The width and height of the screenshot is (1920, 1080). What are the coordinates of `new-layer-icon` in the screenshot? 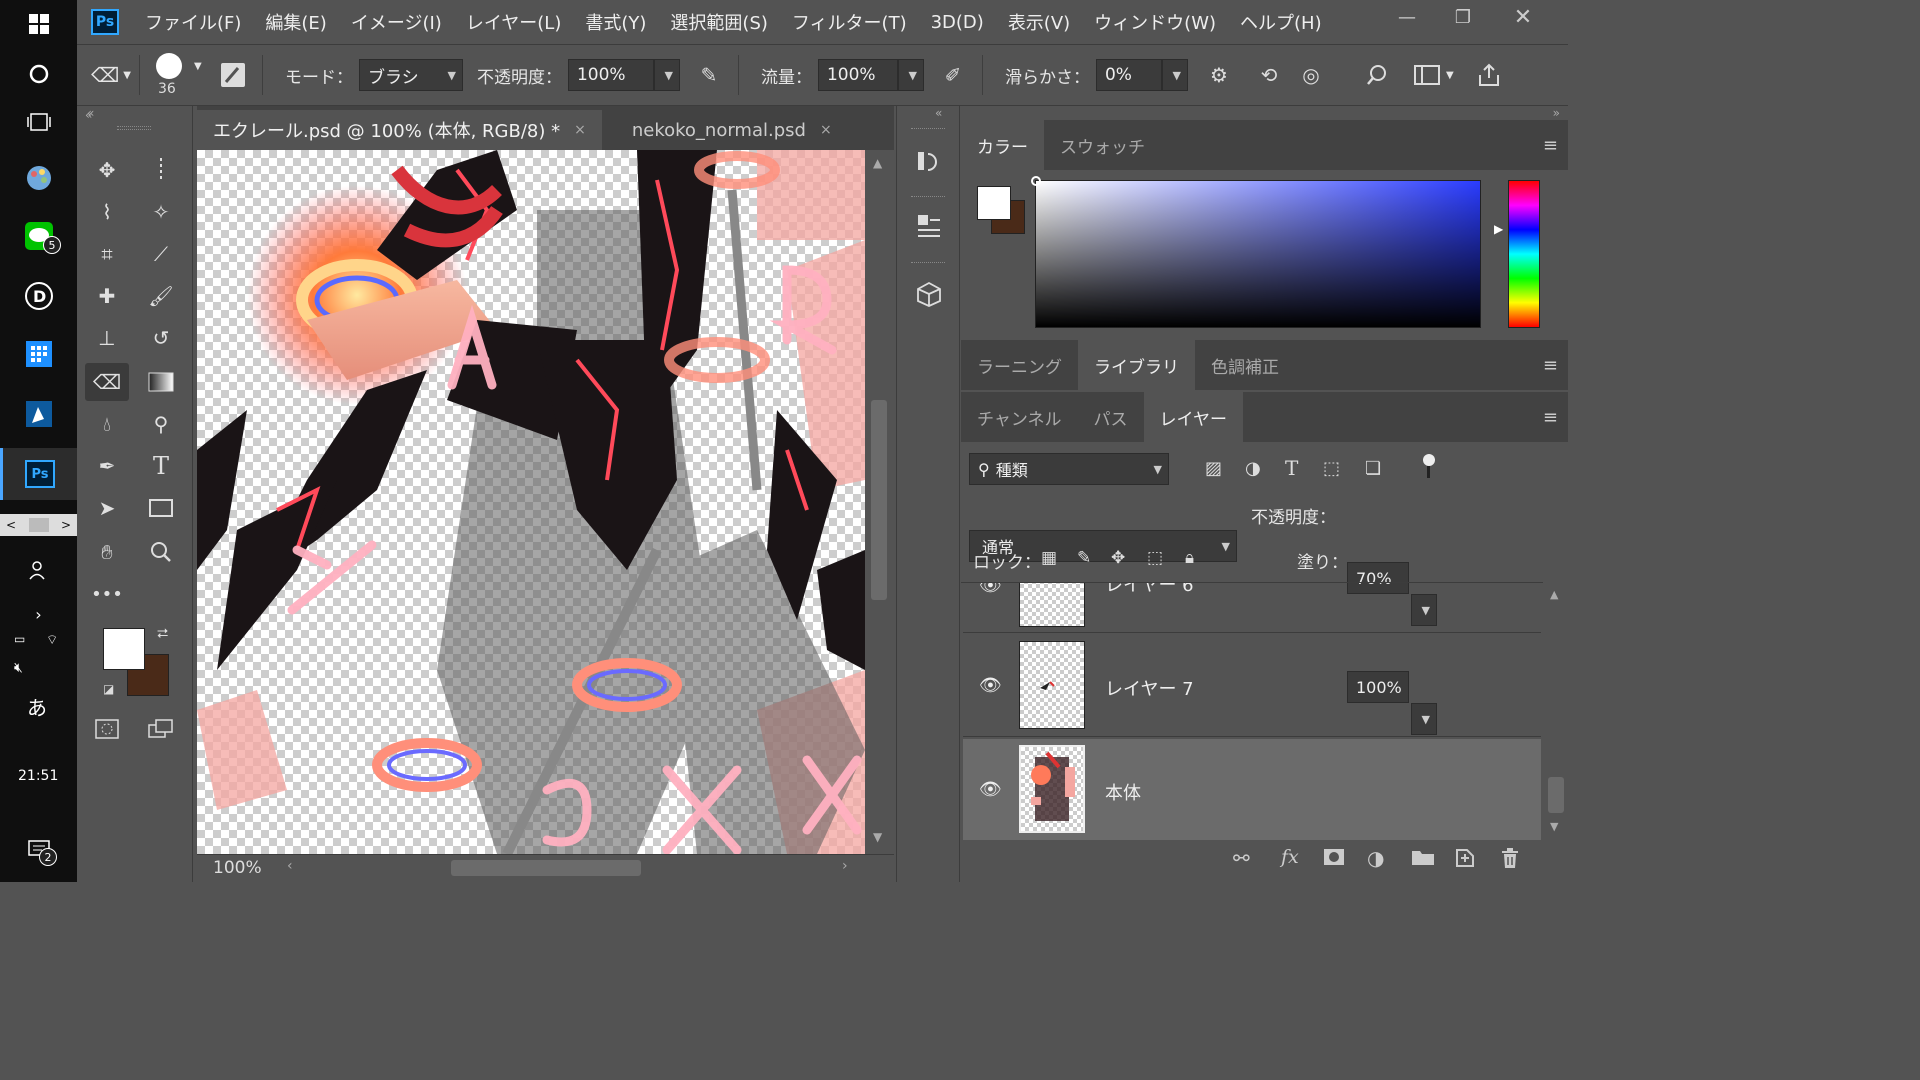 It's located at (1465, 860).